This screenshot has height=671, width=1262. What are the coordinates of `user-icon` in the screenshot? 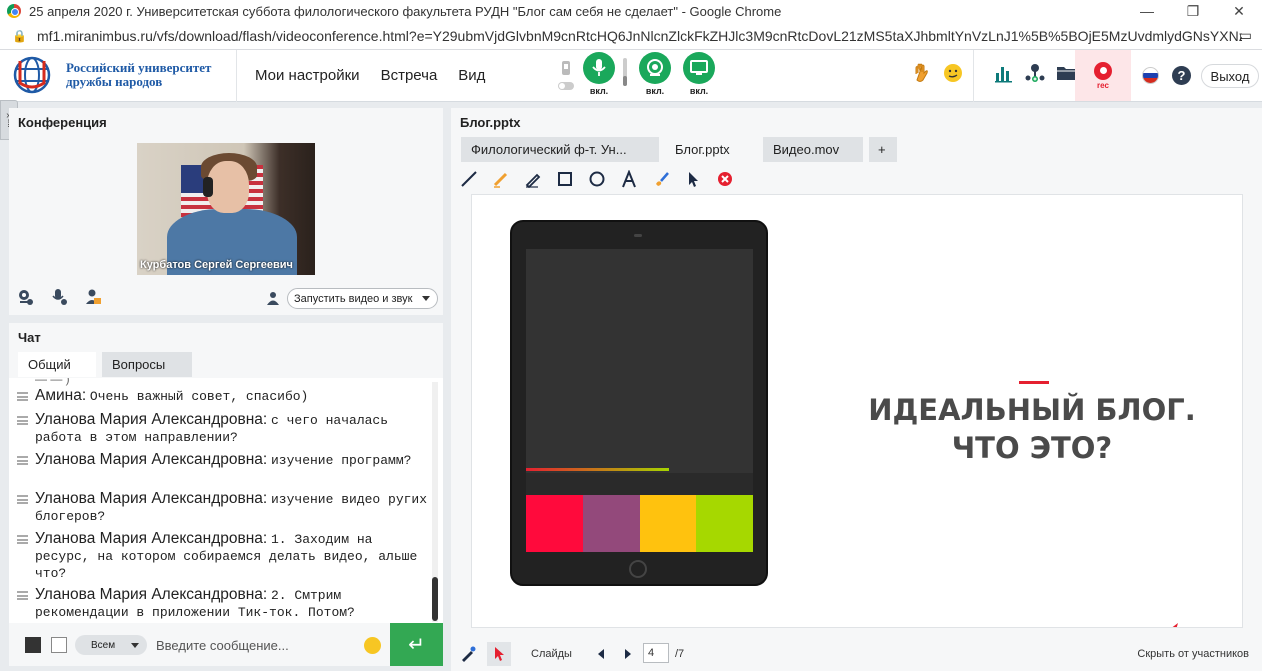 It's located at (273, 298).